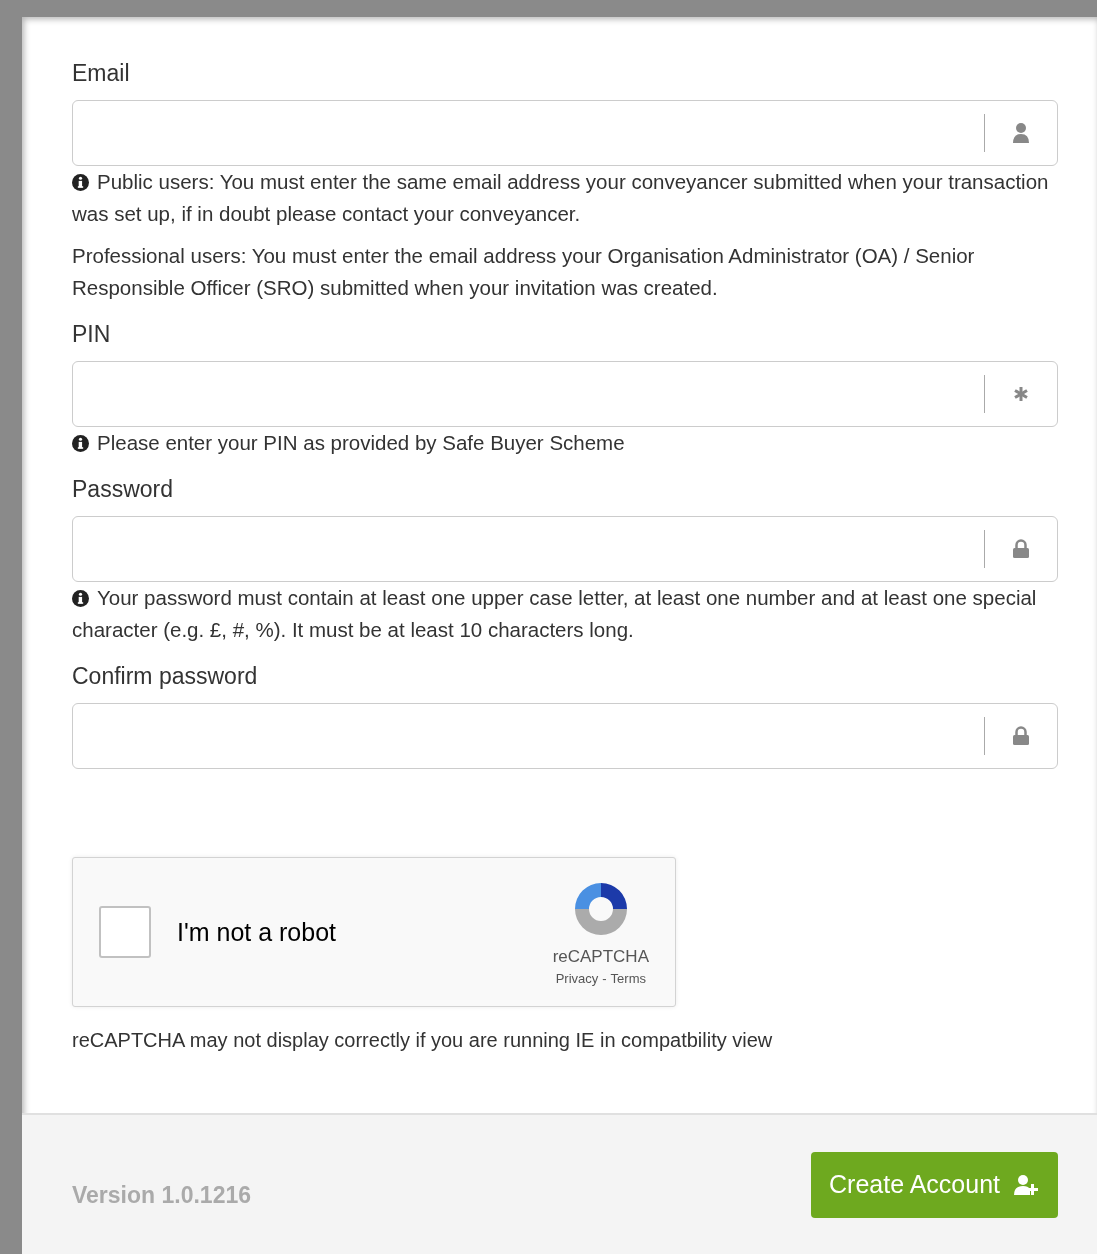 This screenshot has width=1097, height=1254. What do you see at coordinates (165, 676) in the screenshot?
I see `field-label: Confirm password` at bounding box center [165, 676].